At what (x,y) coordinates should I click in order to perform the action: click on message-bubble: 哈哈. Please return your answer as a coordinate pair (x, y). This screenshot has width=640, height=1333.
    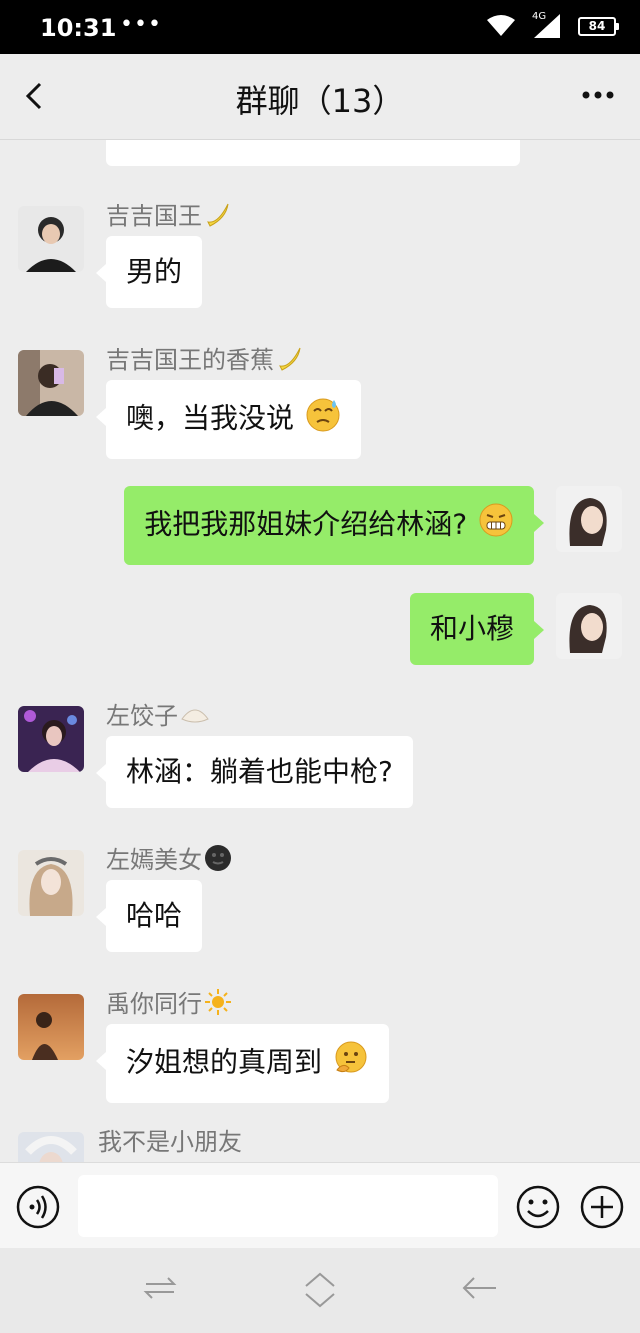
    Looking at the image, I should click on (149, 916).